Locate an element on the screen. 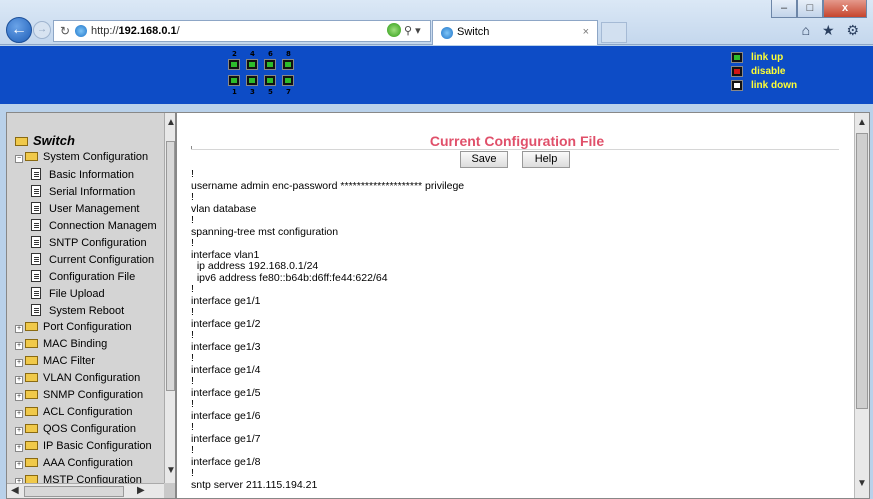  sidebar-item-file-upload: File Upload is located at coordinates (68, 293).